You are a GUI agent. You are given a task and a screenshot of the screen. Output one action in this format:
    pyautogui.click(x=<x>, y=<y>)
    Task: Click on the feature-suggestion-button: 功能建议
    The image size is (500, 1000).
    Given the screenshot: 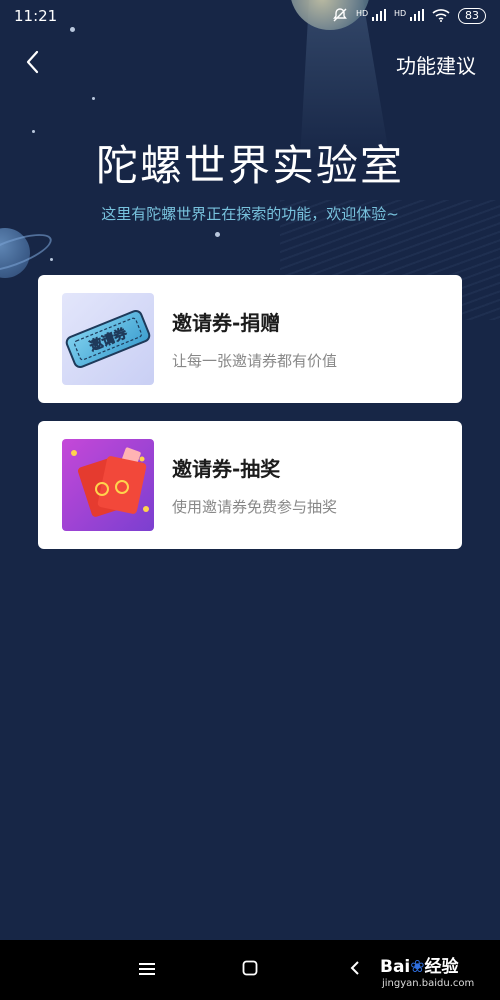 What is the action you would take?
    pyautogui.click(x=436, y=64)
    